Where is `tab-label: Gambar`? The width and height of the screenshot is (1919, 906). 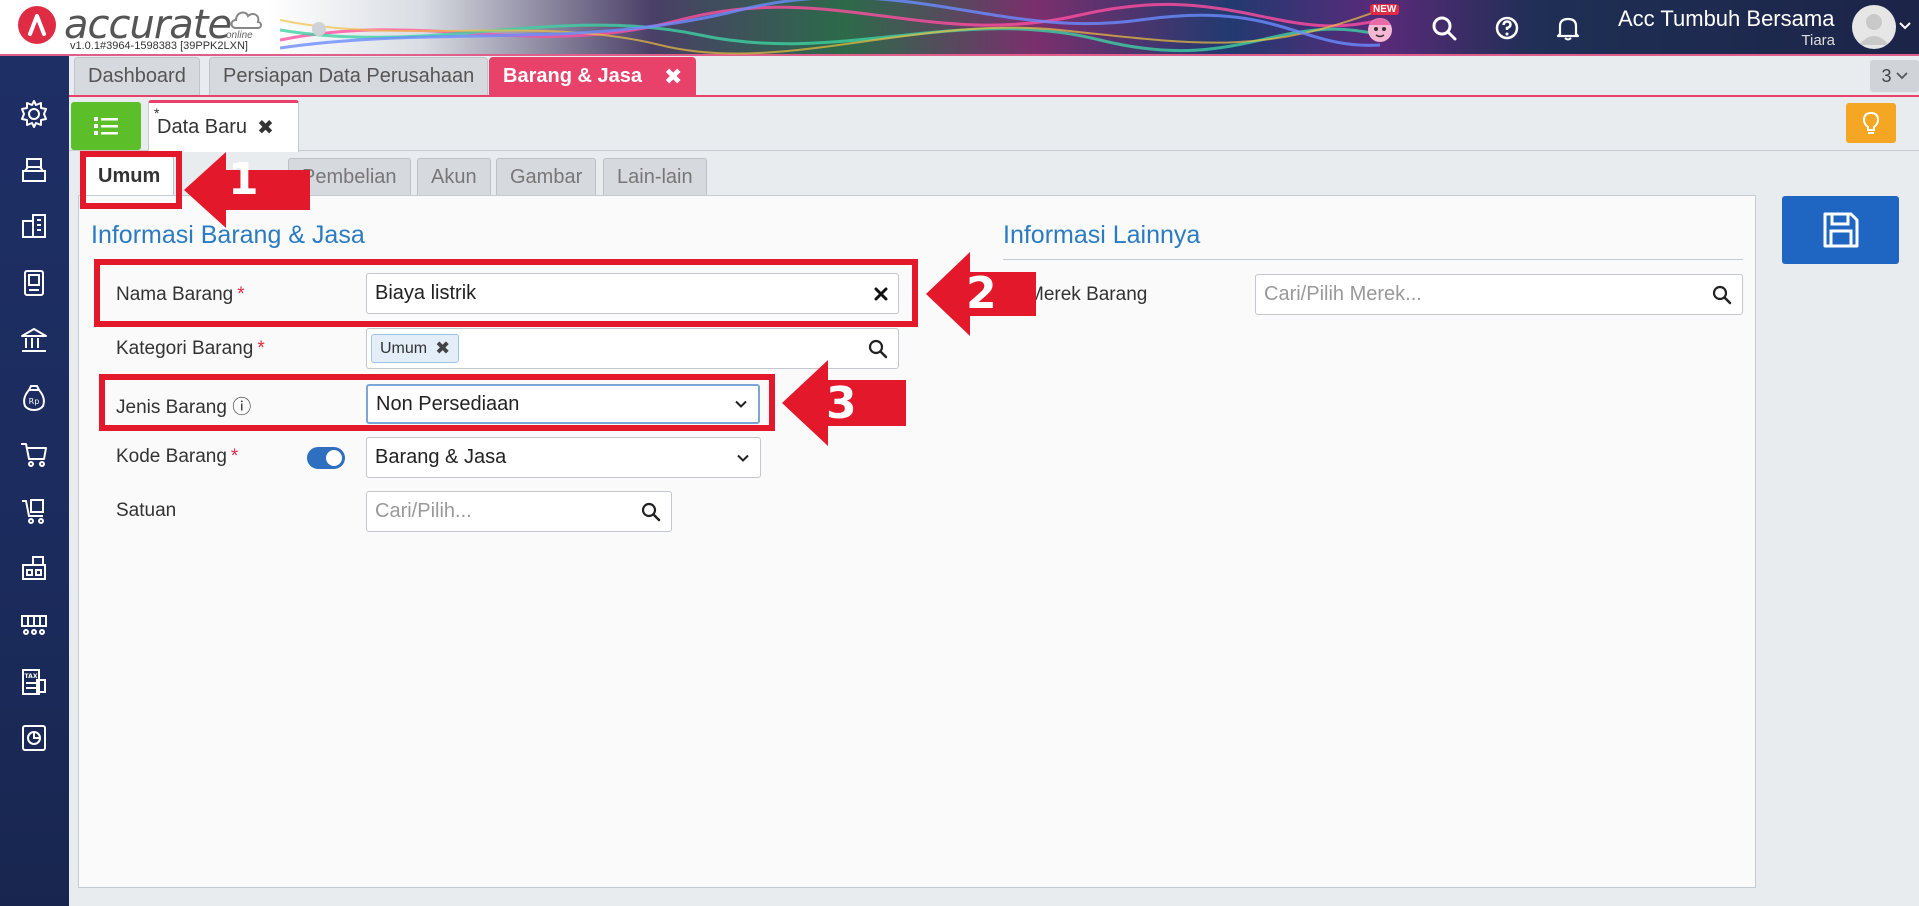
tab-label: Gambar is located at coordinates (546, 176).